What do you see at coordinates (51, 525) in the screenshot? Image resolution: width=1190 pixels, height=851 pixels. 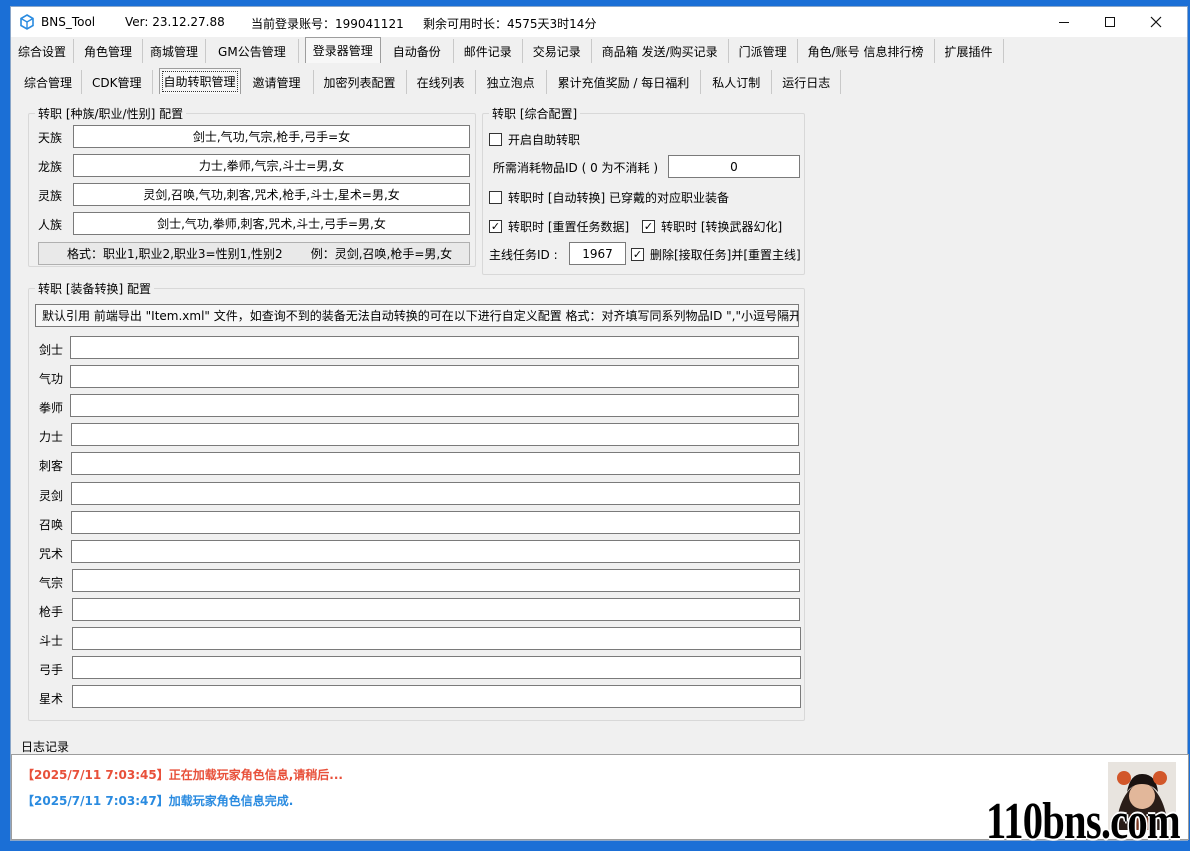 I see `equip-job-label: 召唤` at bounding box center [51, 525].